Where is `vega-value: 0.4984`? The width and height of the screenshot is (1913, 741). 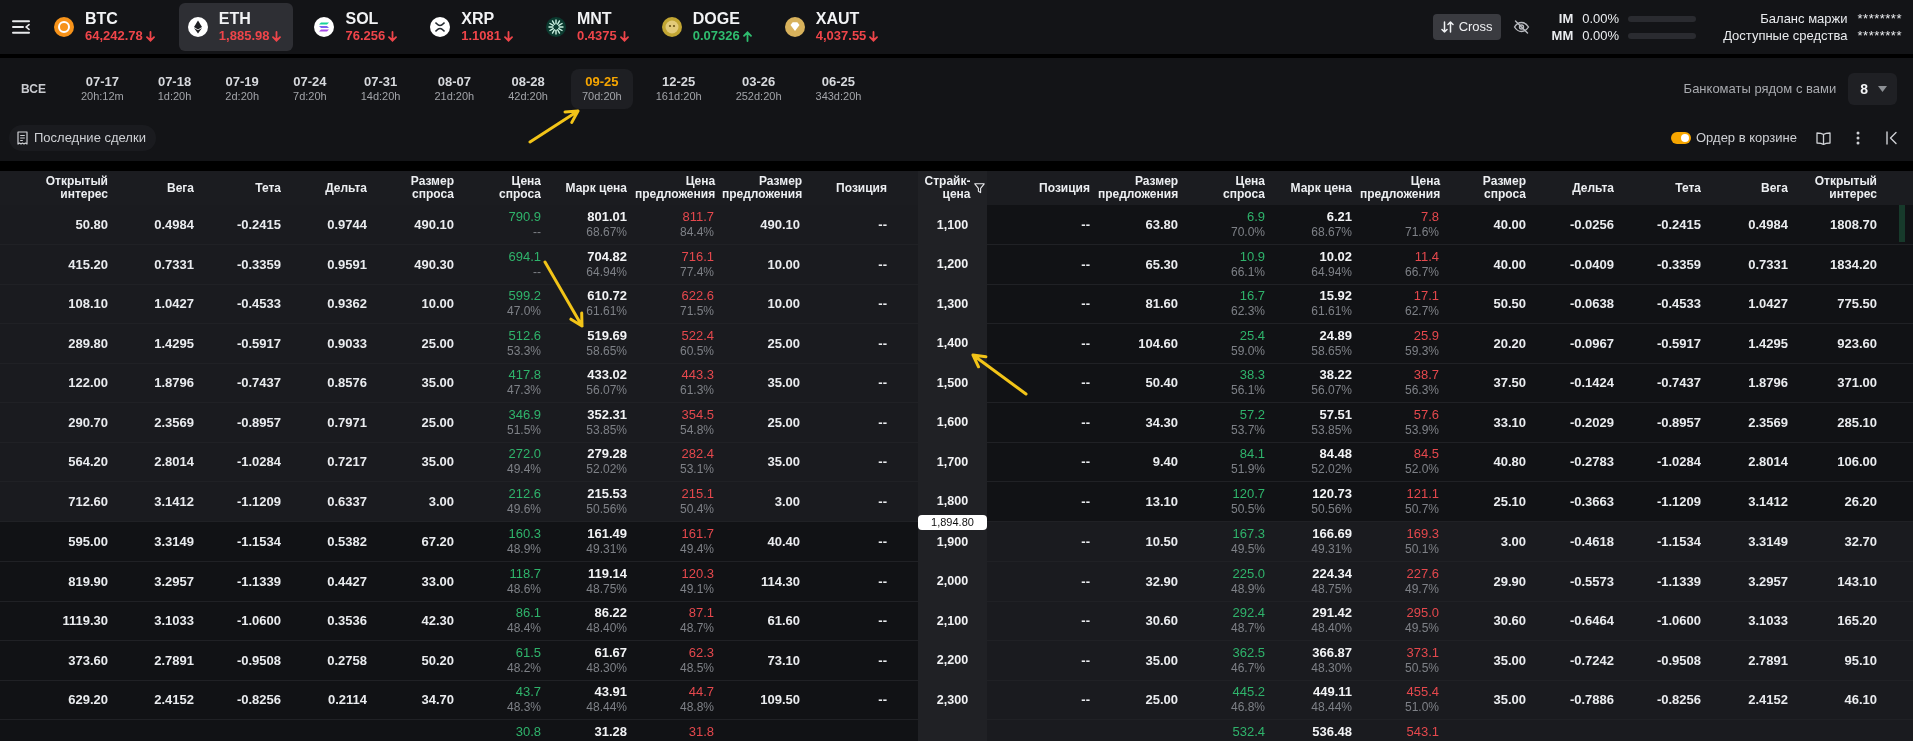 vega-value: 0.4984 is located at coordinates (174, 224).